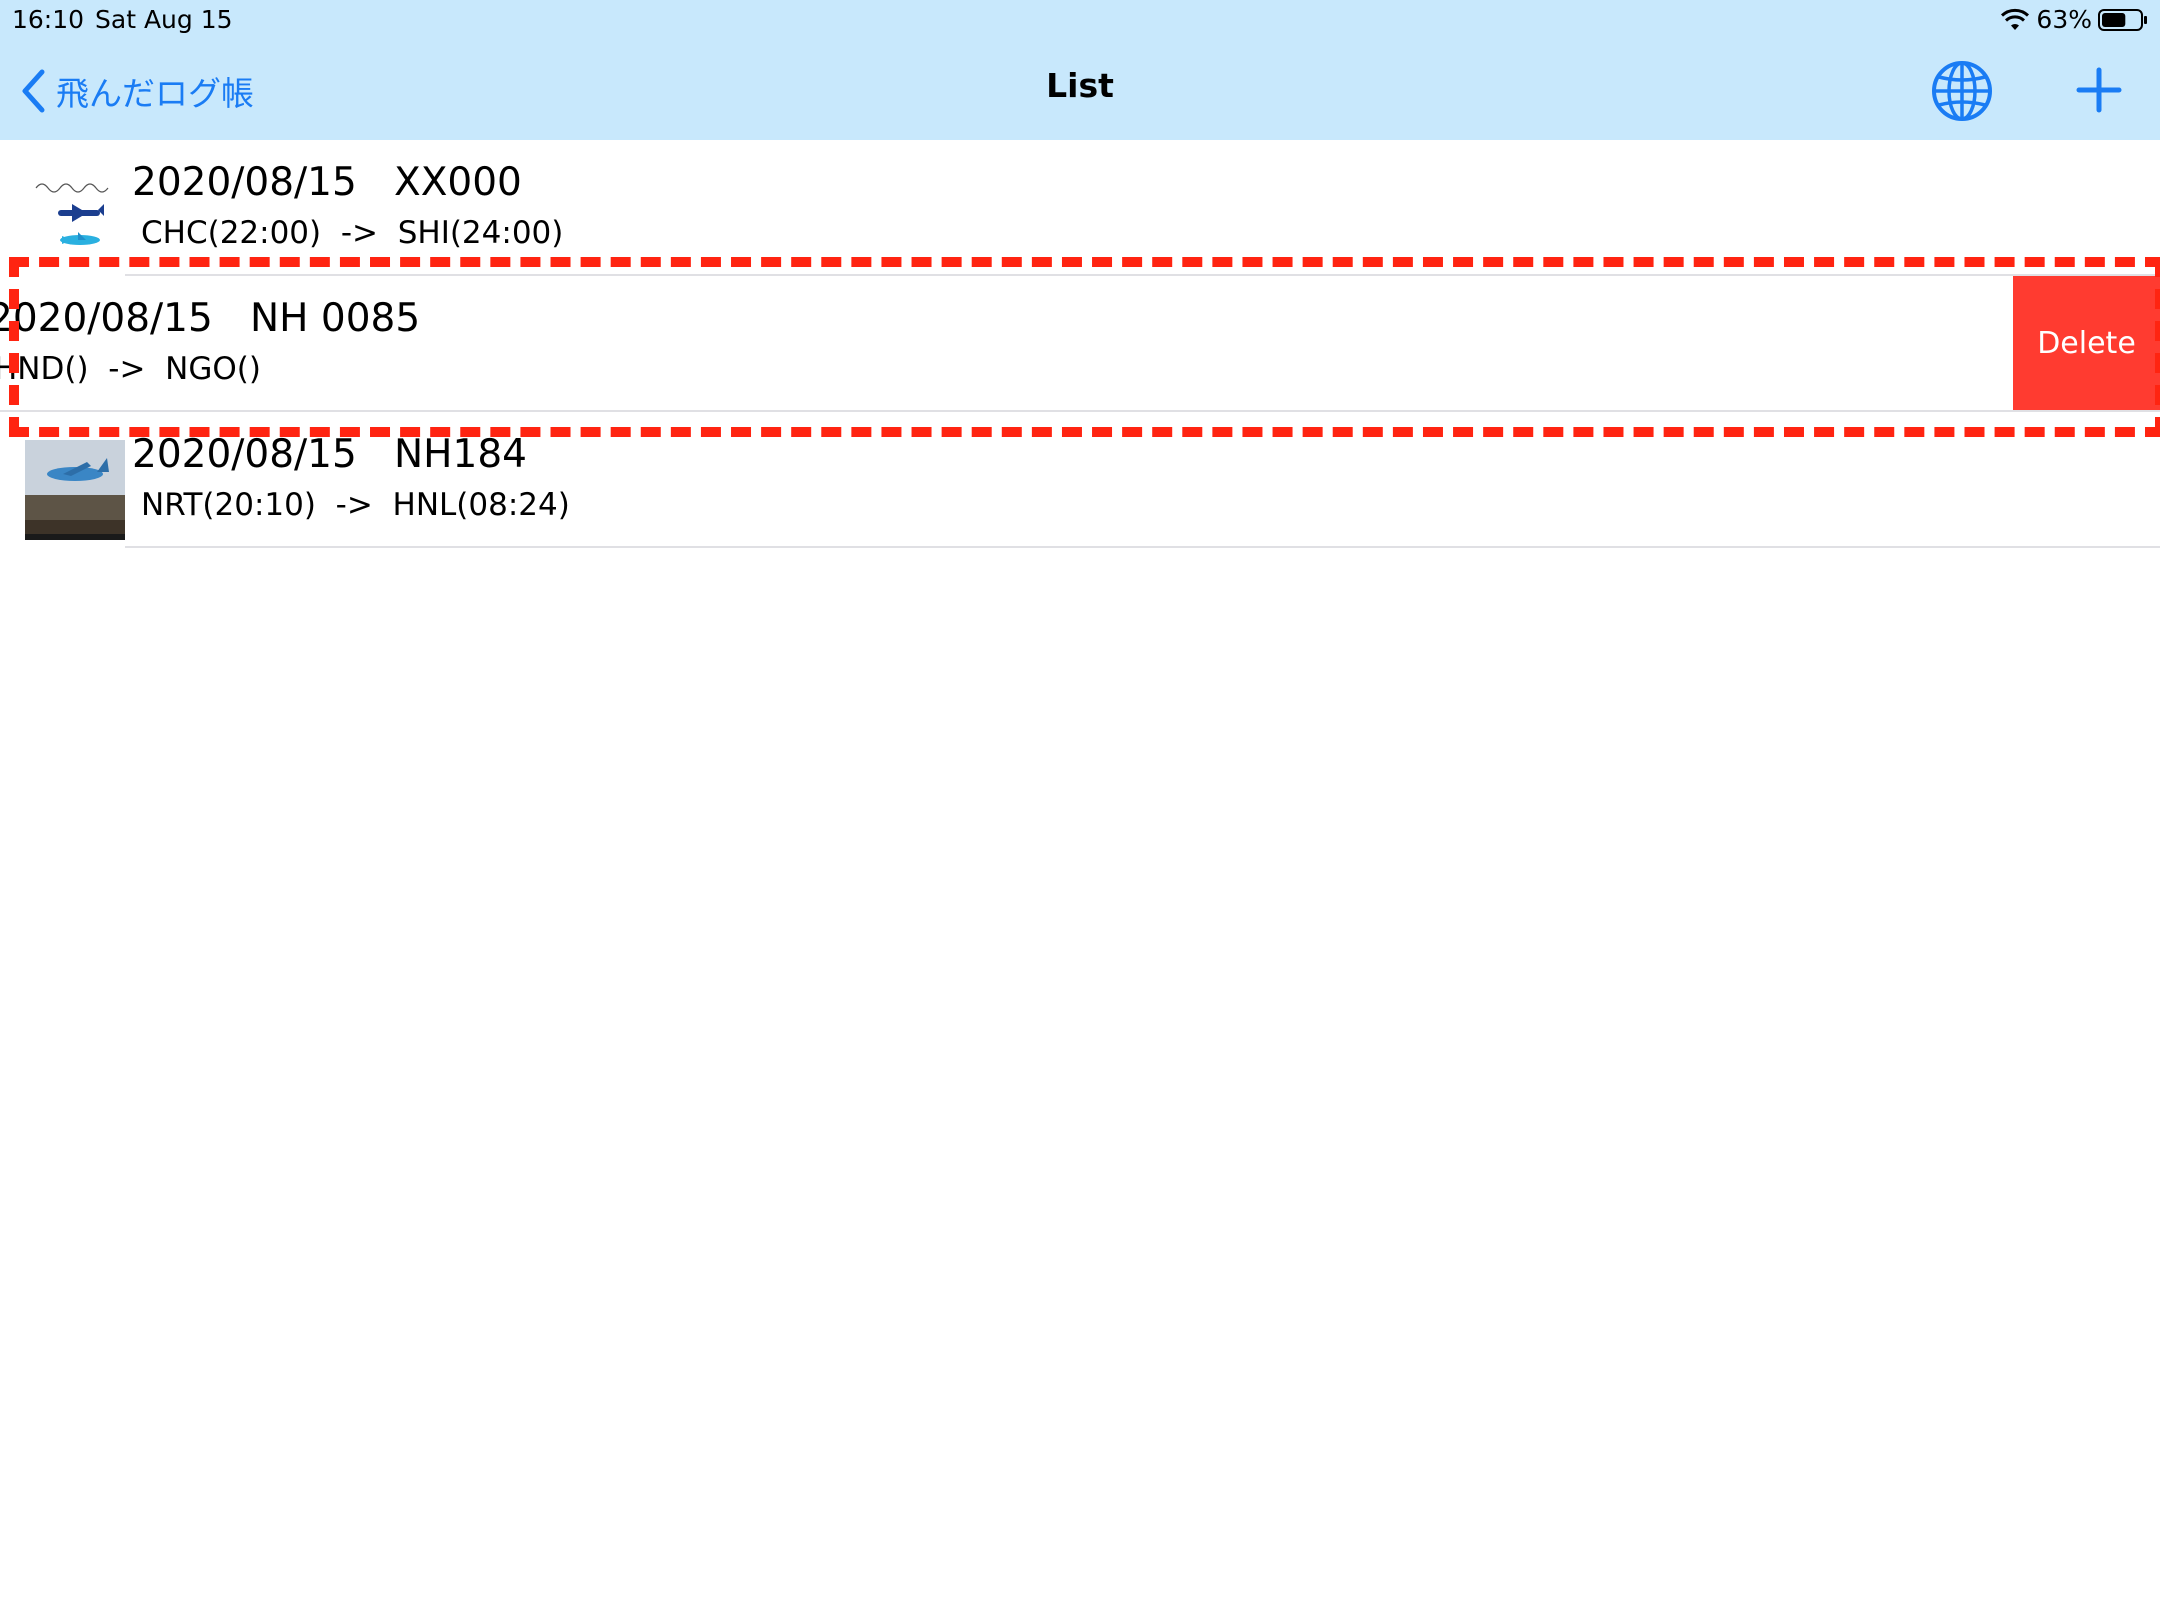  I want to click on status-date: Sat Aug 15, so click(164, 19).